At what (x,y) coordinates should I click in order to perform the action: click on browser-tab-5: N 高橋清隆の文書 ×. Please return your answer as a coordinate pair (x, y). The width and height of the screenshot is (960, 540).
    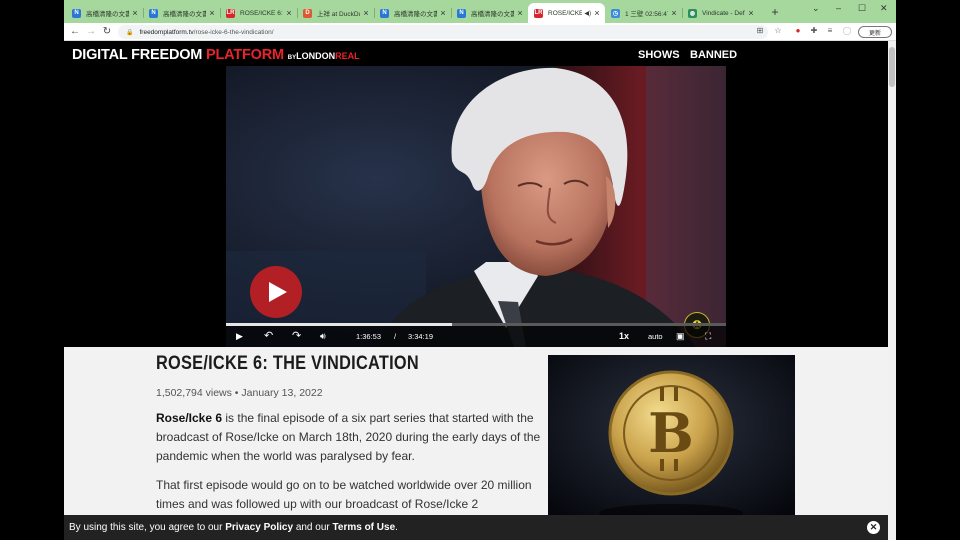
    Looking at the image, I should click on (412, 13).